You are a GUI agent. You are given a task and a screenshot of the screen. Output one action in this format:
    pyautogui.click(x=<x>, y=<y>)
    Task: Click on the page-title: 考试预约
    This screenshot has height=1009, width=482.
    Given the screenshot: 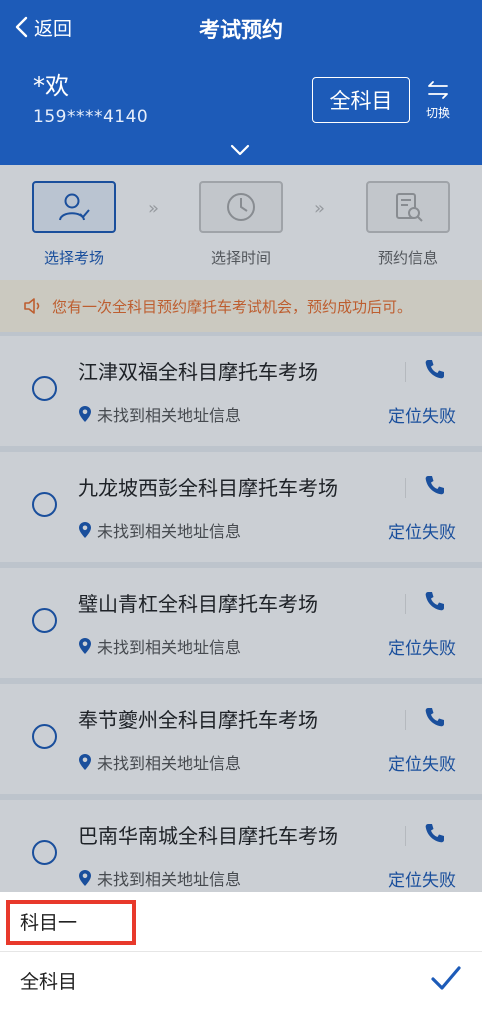 What is the action you would take?
    pyautogui.click(x=241, y=30)
    